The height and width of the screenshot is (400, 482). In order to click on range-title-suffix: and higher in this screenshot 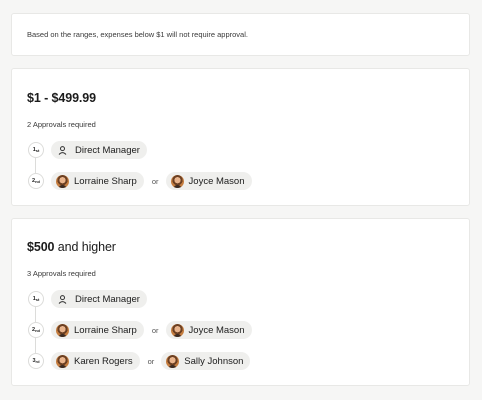, I will do `click(85, 247)`.